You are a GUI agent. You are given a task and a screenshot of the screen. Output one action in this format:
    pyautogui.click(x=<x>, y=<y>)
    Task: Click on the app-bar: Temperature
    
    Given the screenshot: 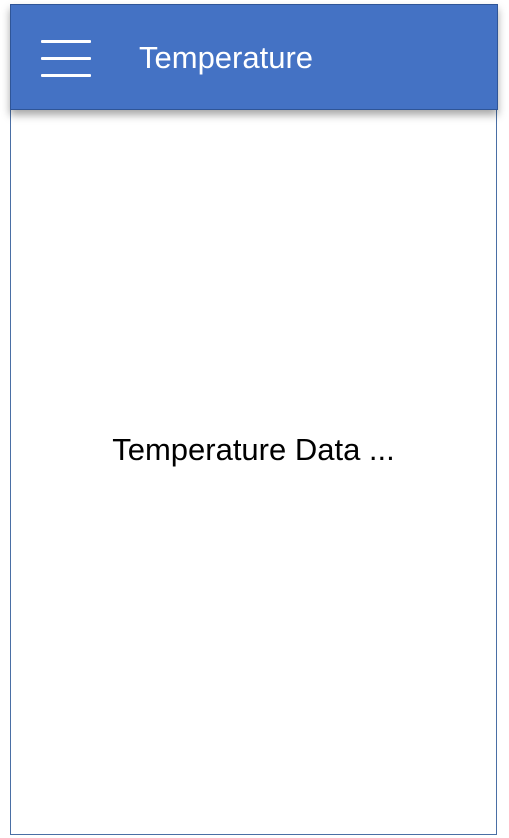 What is the action you would take?
    pyautogui.click(x=254, y=57)
    